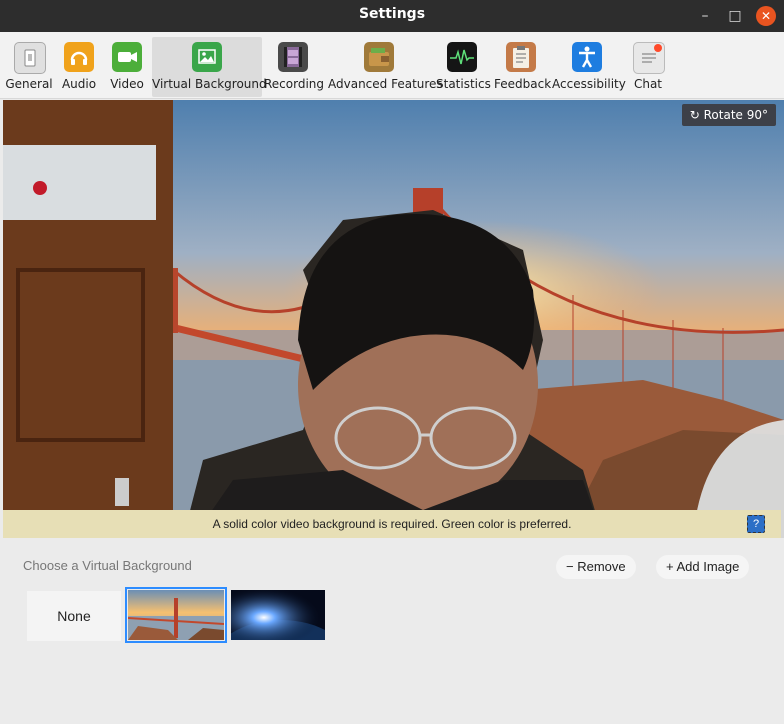 The height and width of the screenshot is (724, 784). I want to click on golden-gate-thumbnail, so click(176, 615).